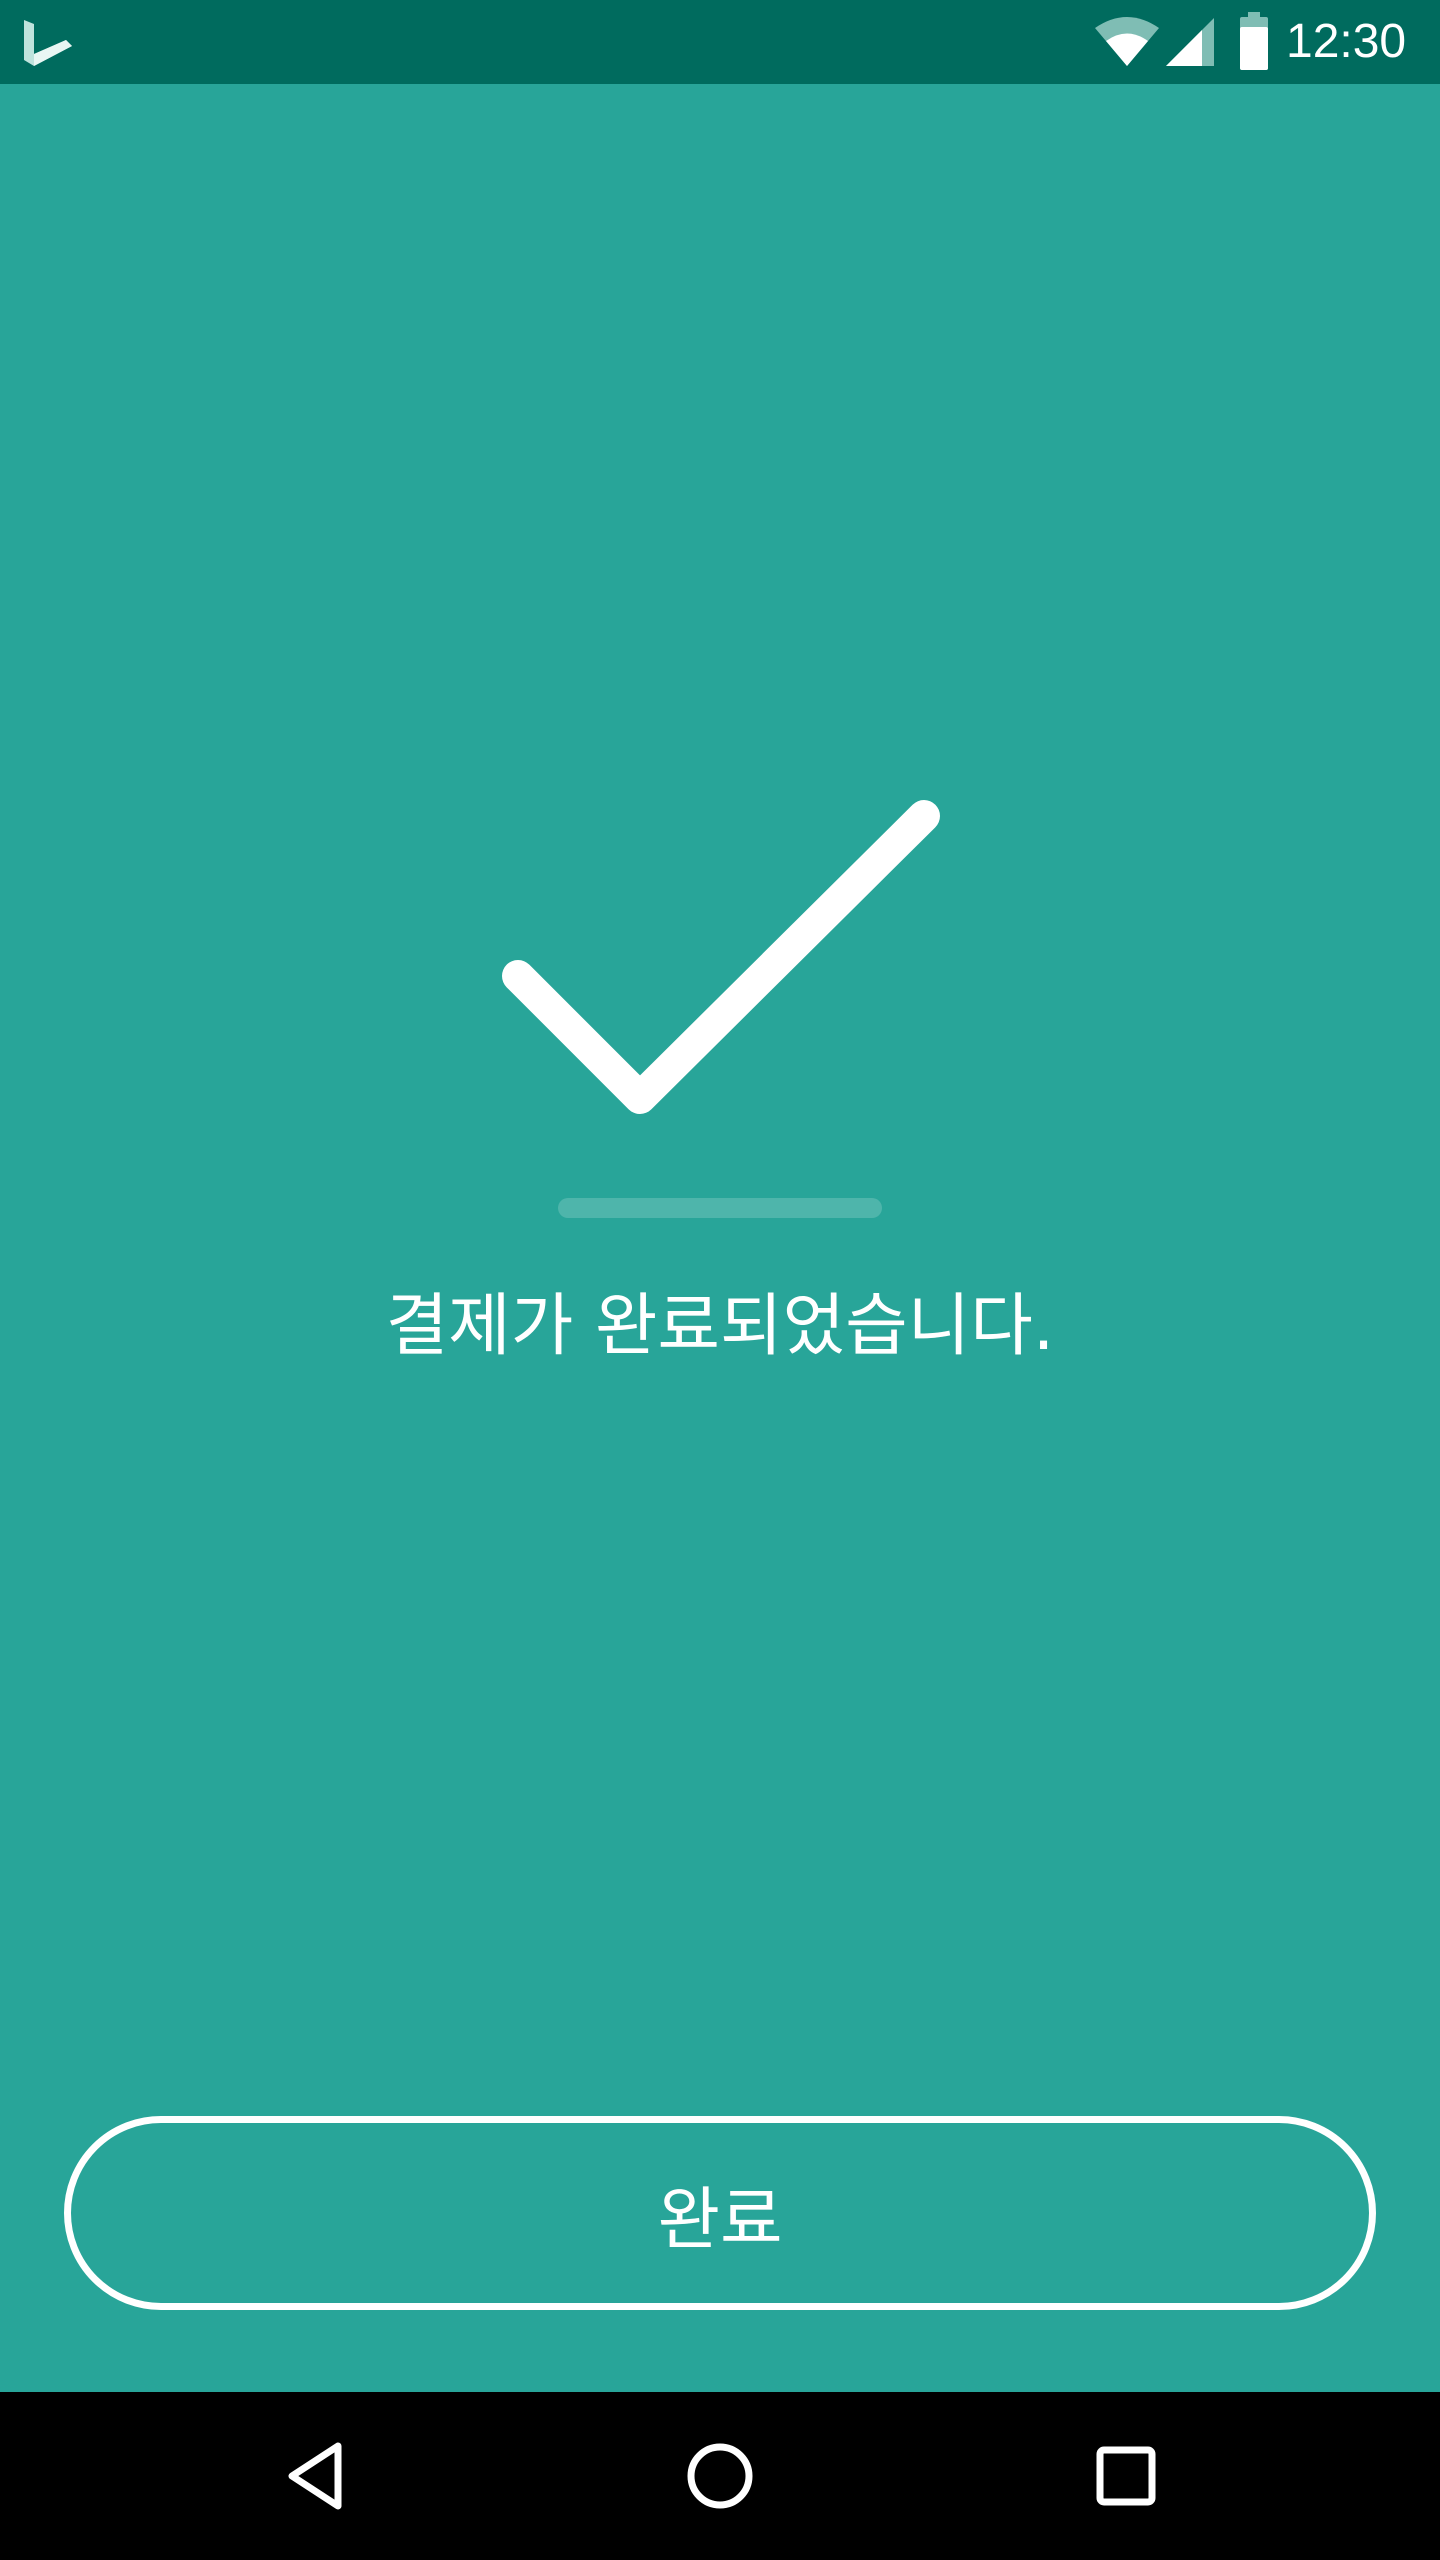  Describe the element at coordinates (720, 1326) in the screenshot. I see `payment-complete-message: 결제가 완료되었습니다.` at that location.